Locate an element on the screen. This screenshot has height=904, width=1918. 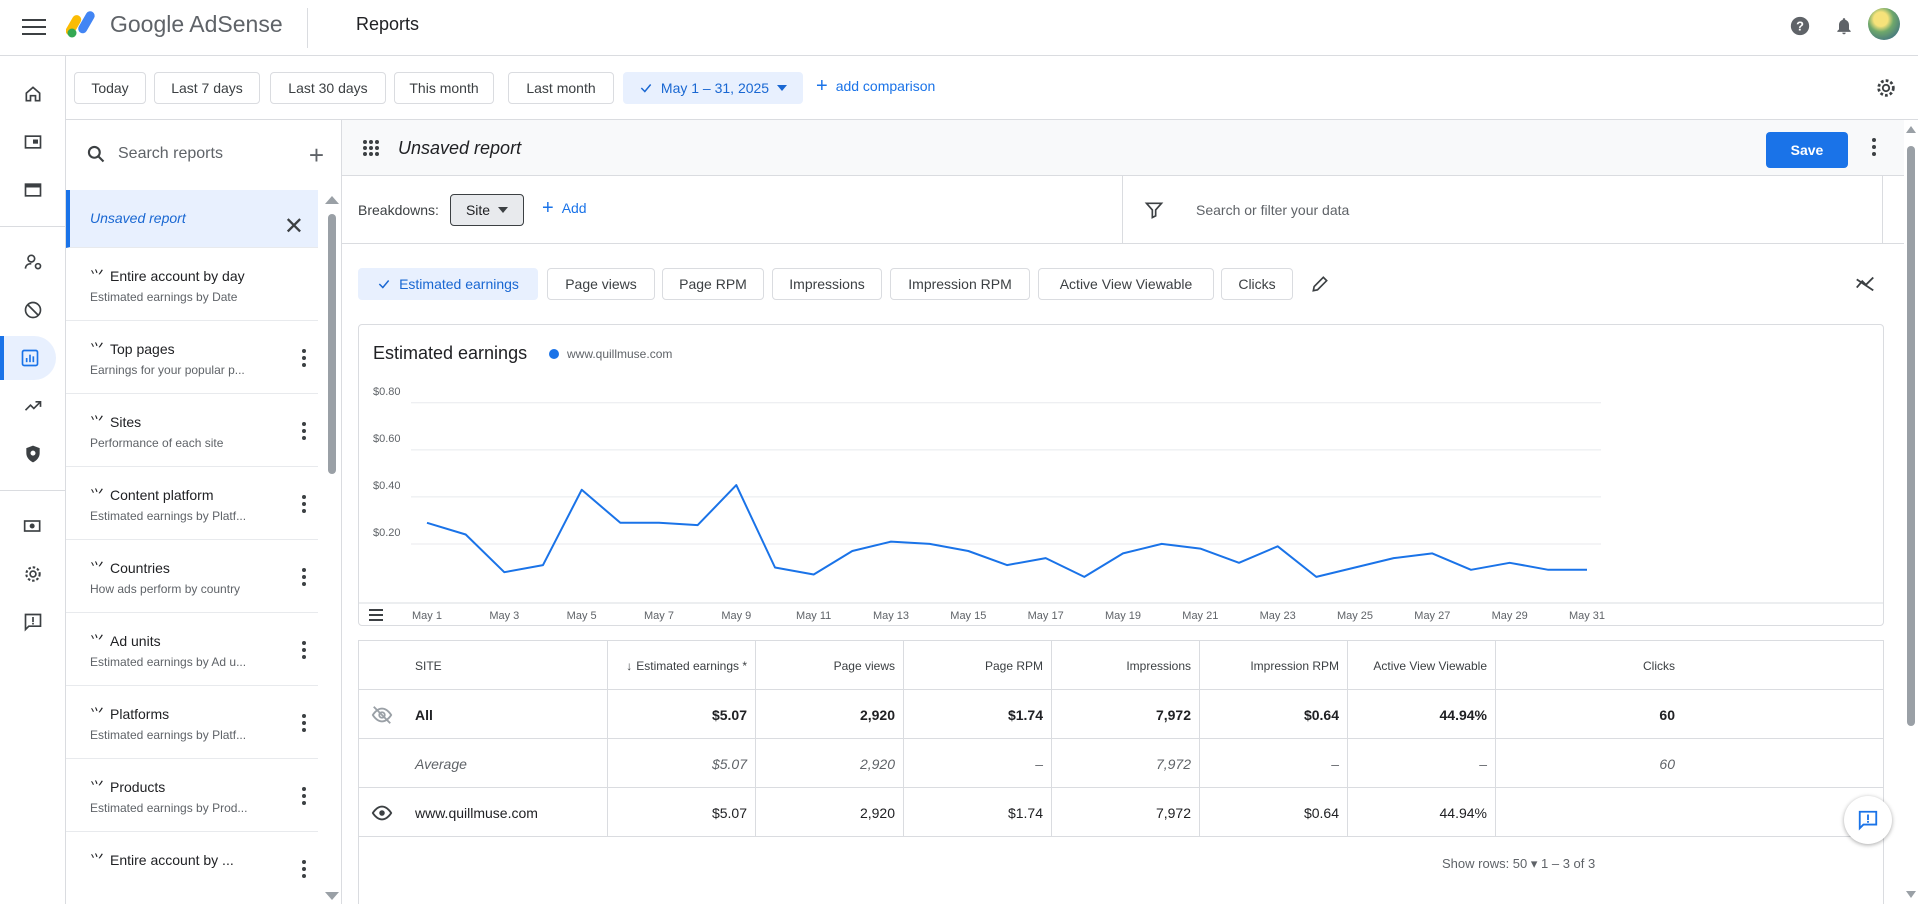
metric-chip-estimated-earnings: Estimated earnings is located at coordinates (448, 284).